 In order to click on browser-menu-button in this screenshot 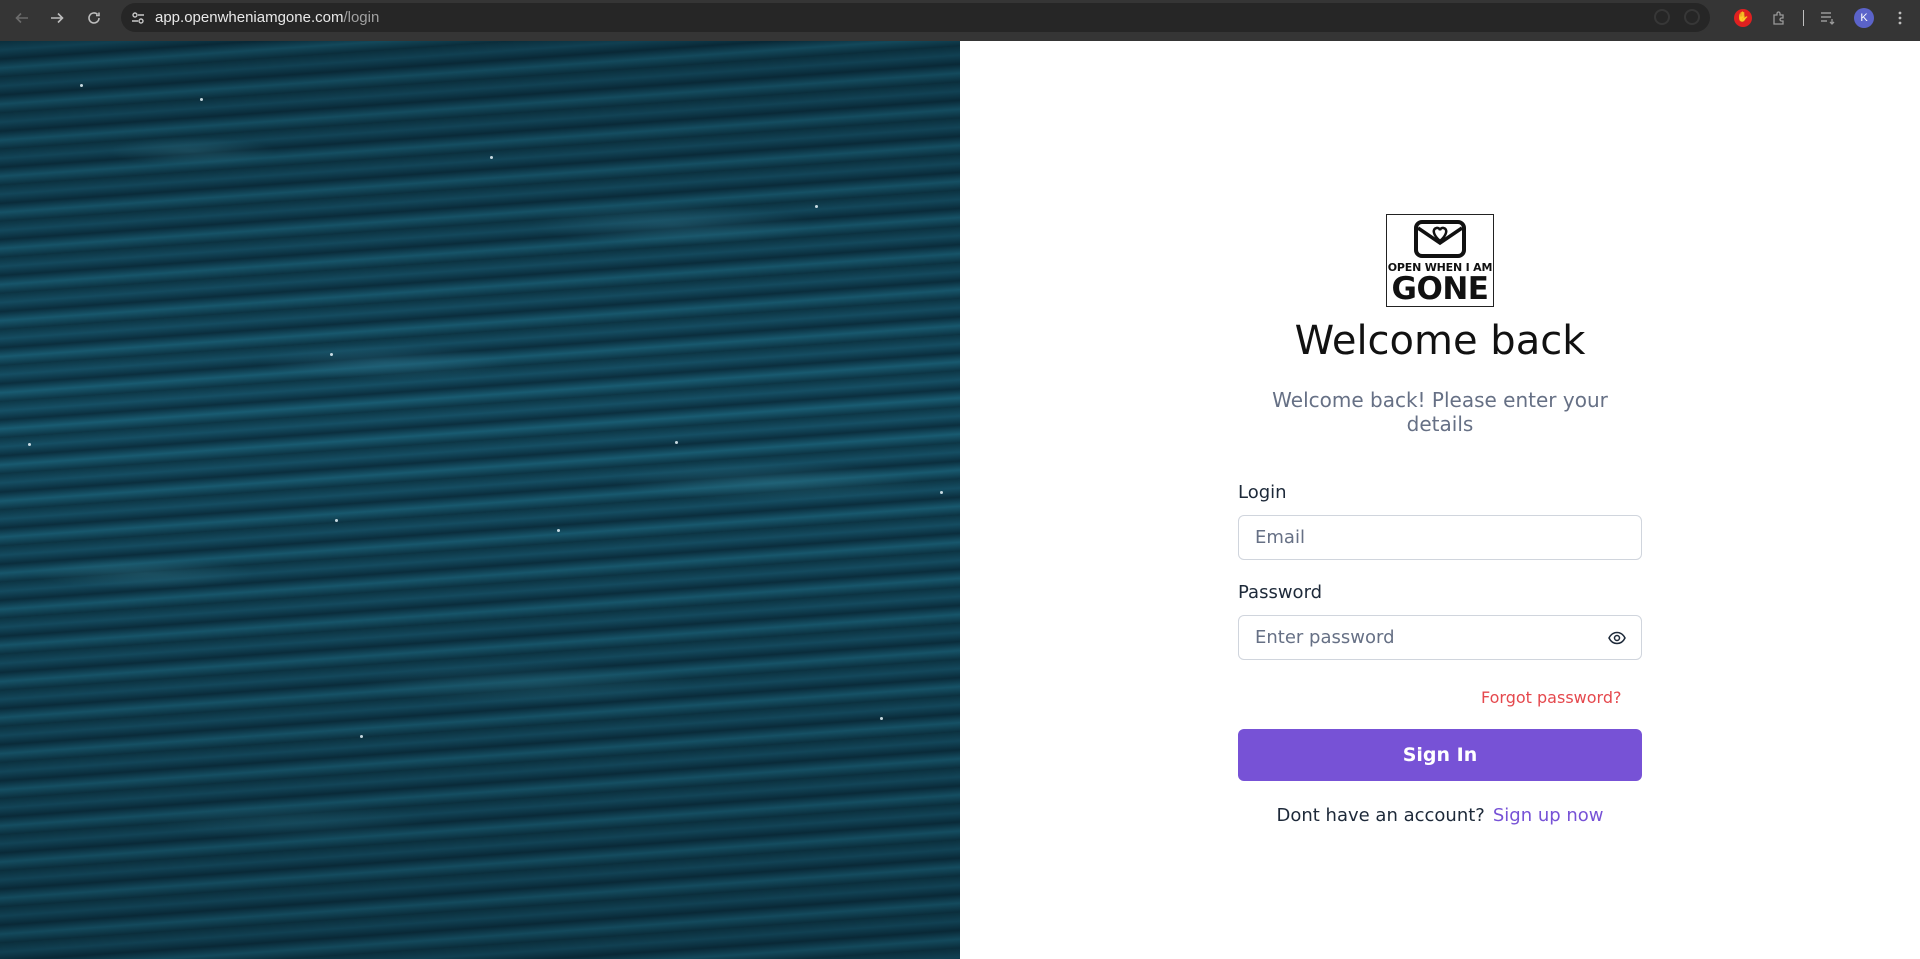, I will do `click(1900, 18)`.